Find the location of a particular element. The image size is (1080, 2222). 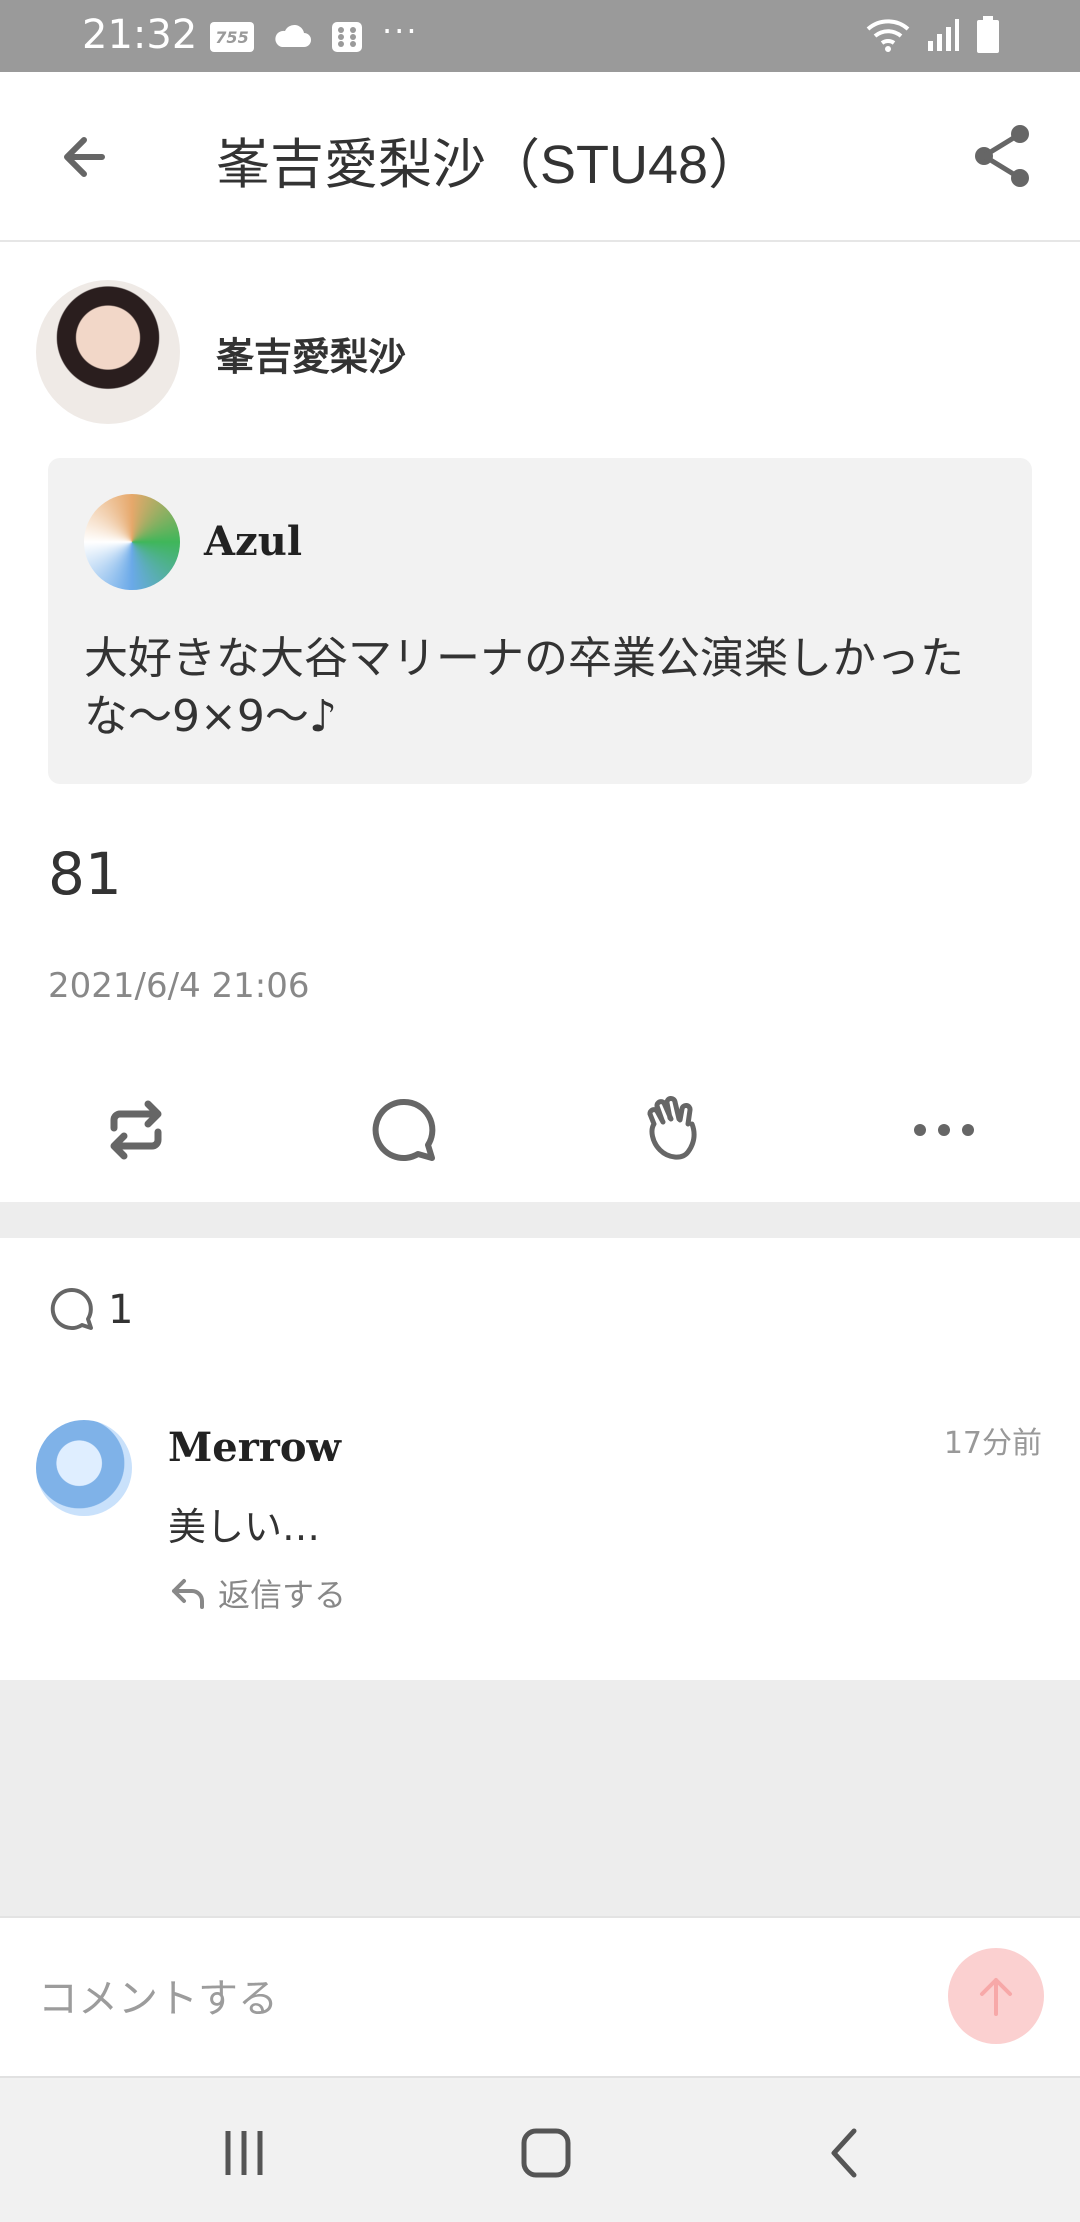

comment-bar is located at coordinates (540, 1997).